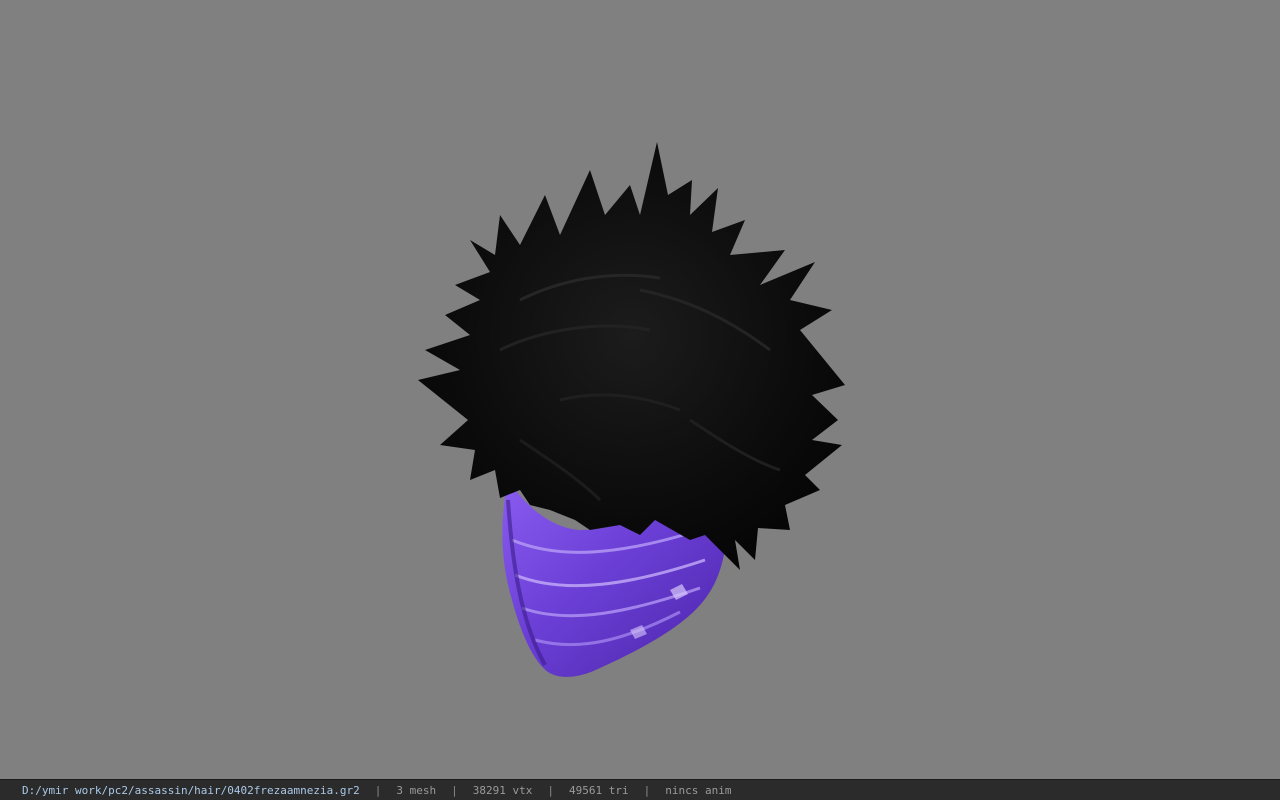 The height and width of the screenshot is (800, 1280). What do you see at coordinates (416, 790) in the screenshot?
I see `mesh-count: 3 mesh` at bounding box center [416, 790].